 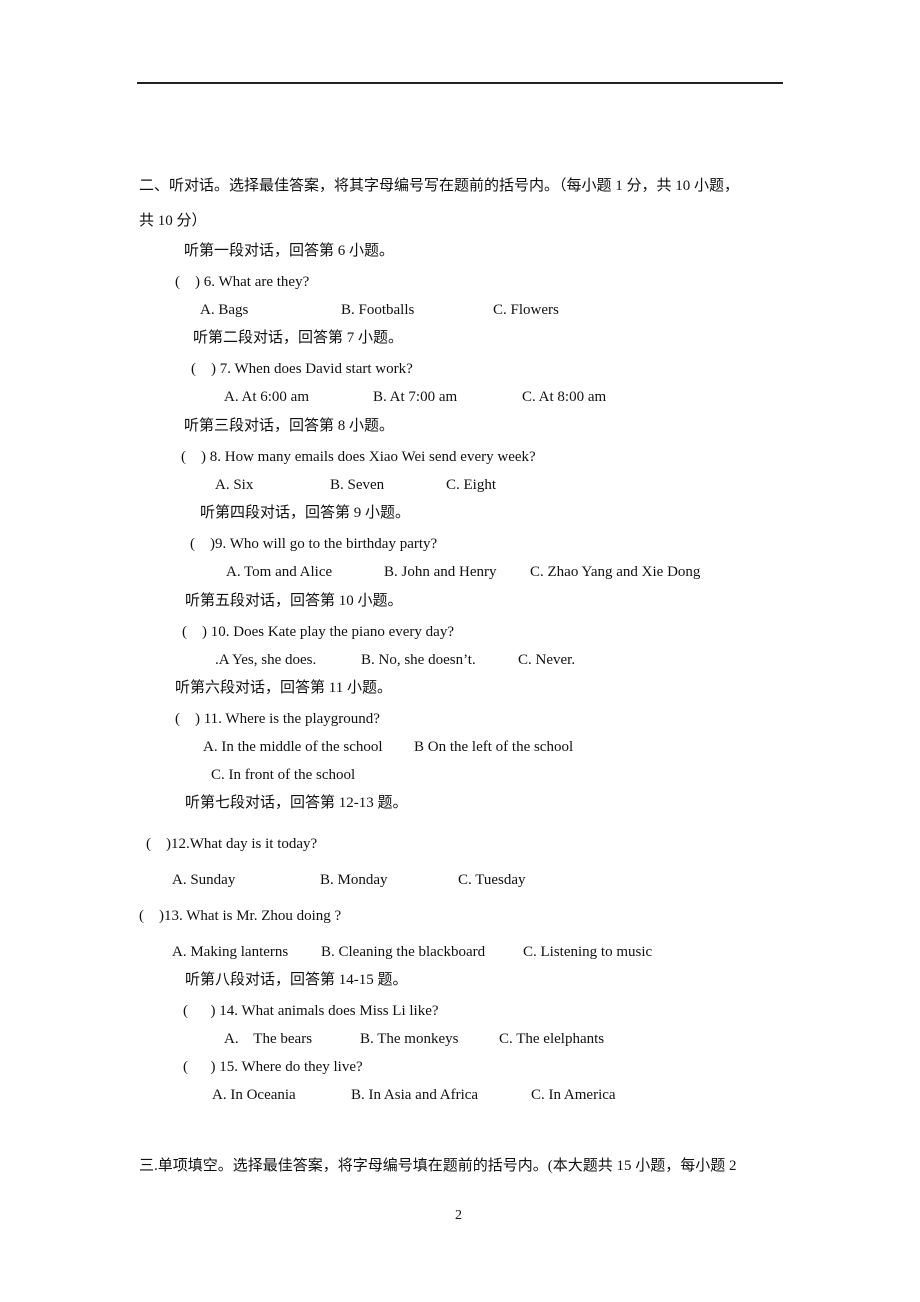 What do you see at coordinates (240, 916) in the screenshot?
I see `question-13: ( )13. What is Mr. Zhou doing ?` at bounding box center [240, 916].